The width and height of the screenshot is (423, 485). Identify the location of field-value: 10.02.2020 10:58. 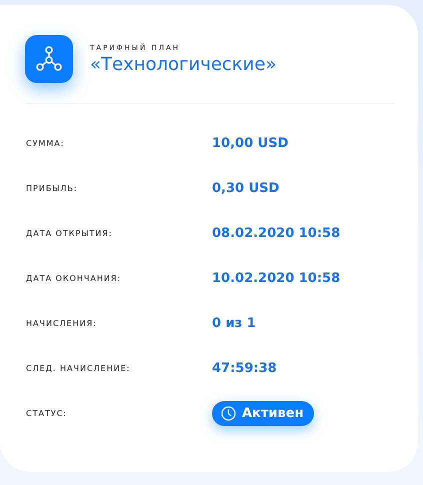
(276, 278).